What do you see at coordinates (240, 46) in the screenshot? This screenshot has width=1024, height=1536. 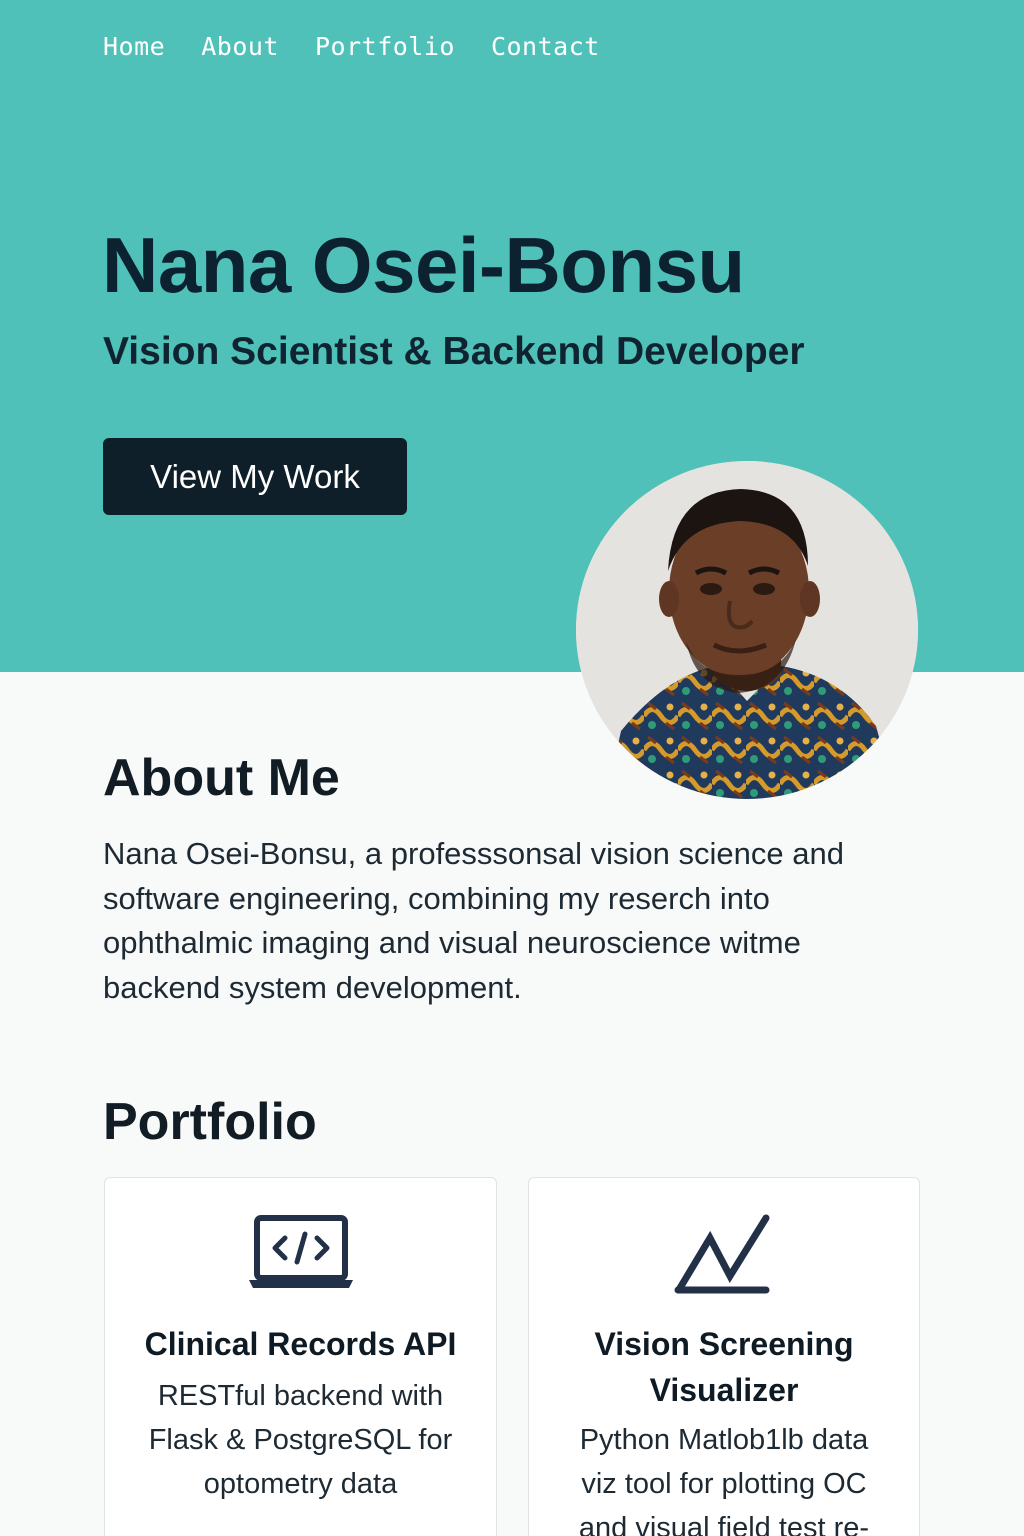 I see `nav-about-link: About` at bounding box center [240, 46].